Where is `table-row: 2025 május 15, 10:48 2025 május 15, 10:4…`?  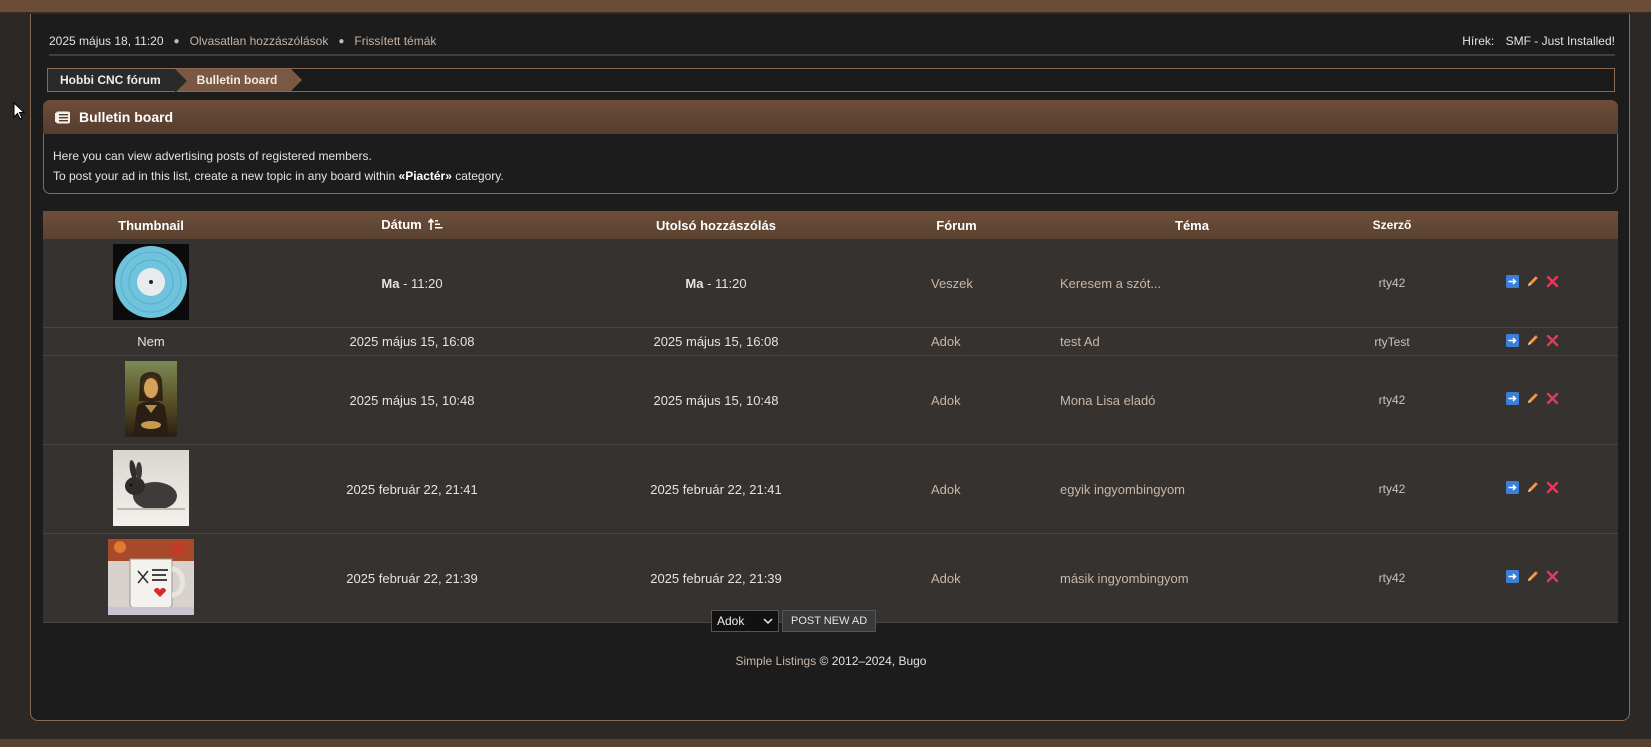 table-row: 2025 május 15, 10:48 2025 május 15, 10:4… is located at coordinates (830, 400).